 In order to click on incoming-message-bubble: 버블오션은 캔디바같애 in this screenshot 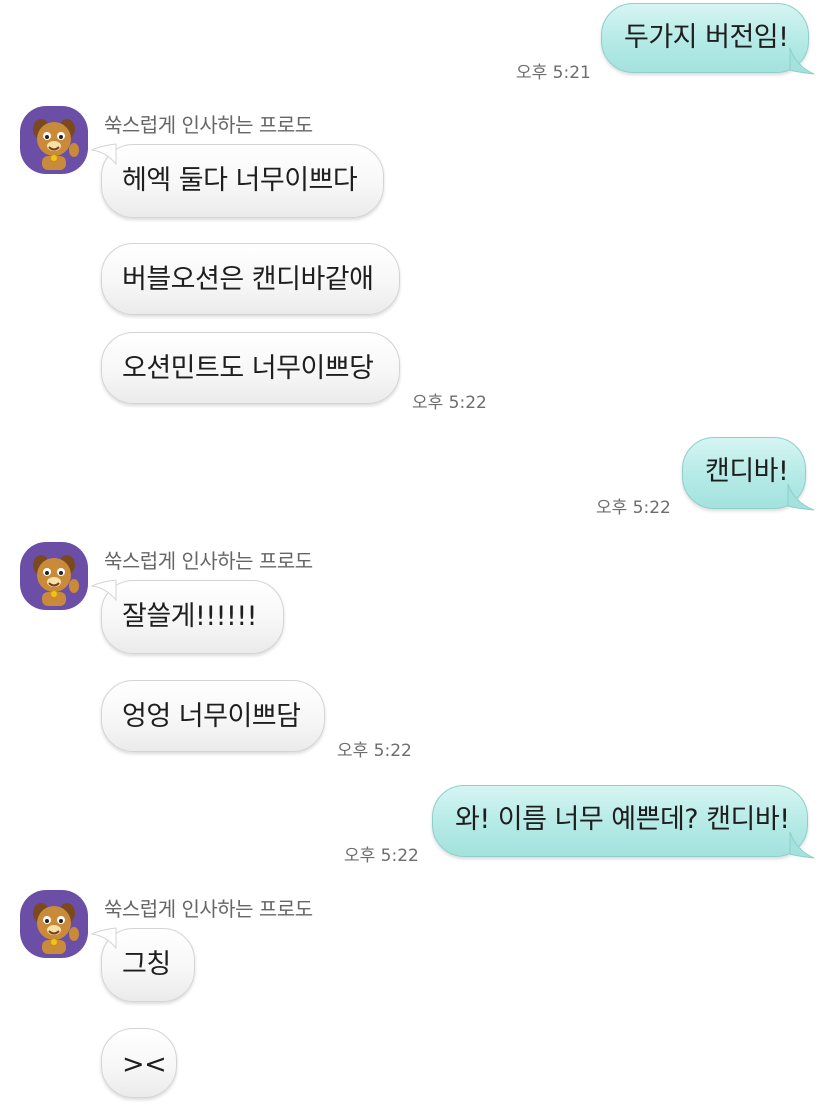, I will do `click(250, 279)`.